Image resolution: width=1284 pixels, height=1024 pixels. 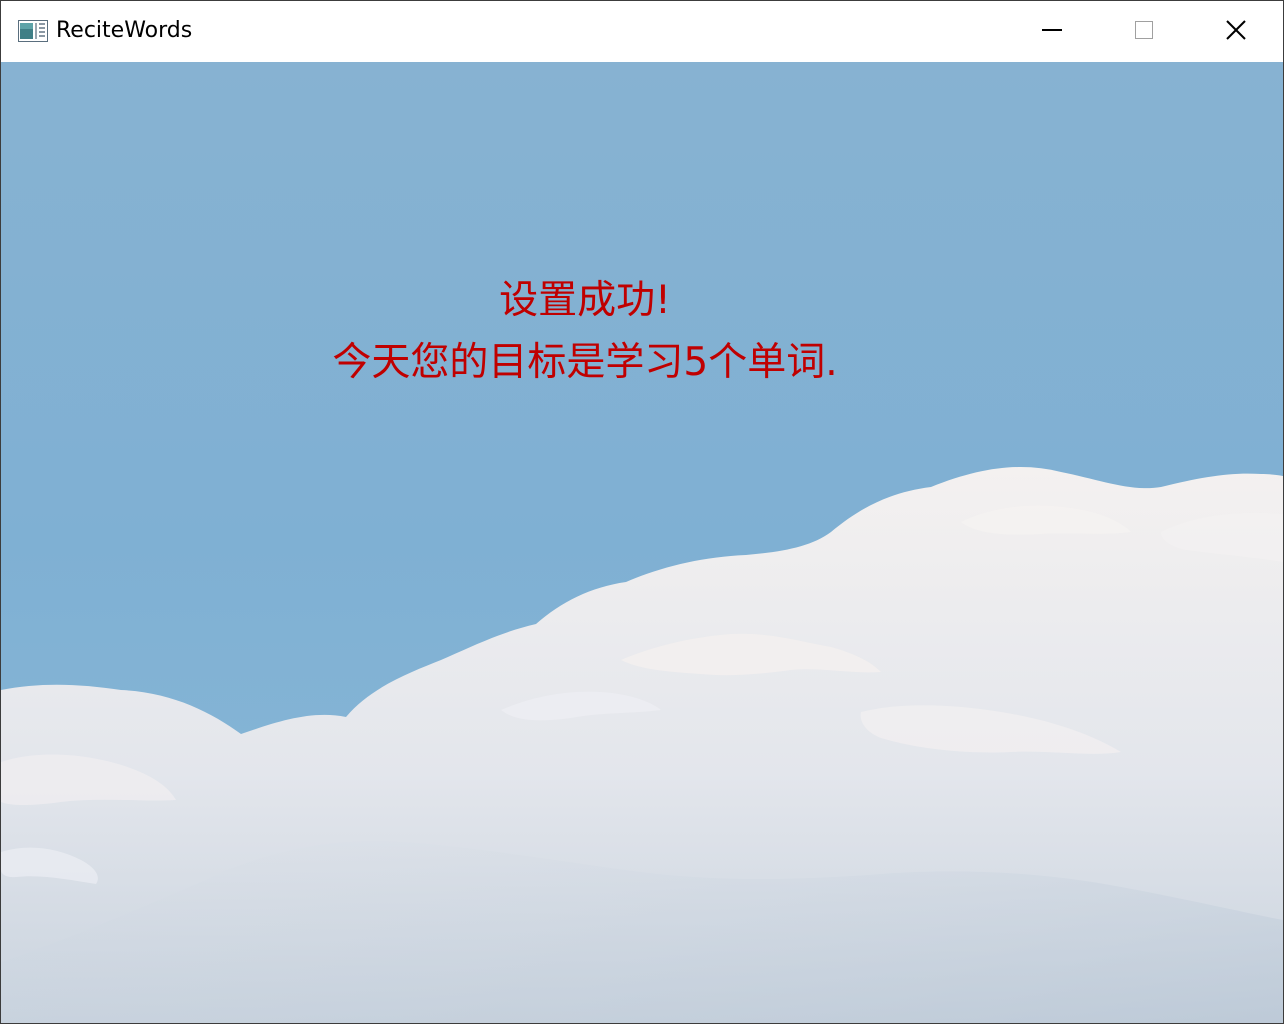 What do you see at coordinates (585, 300) in the screenshot?
I see `success-text: 设置成功!` at bounding box center [585, 300].